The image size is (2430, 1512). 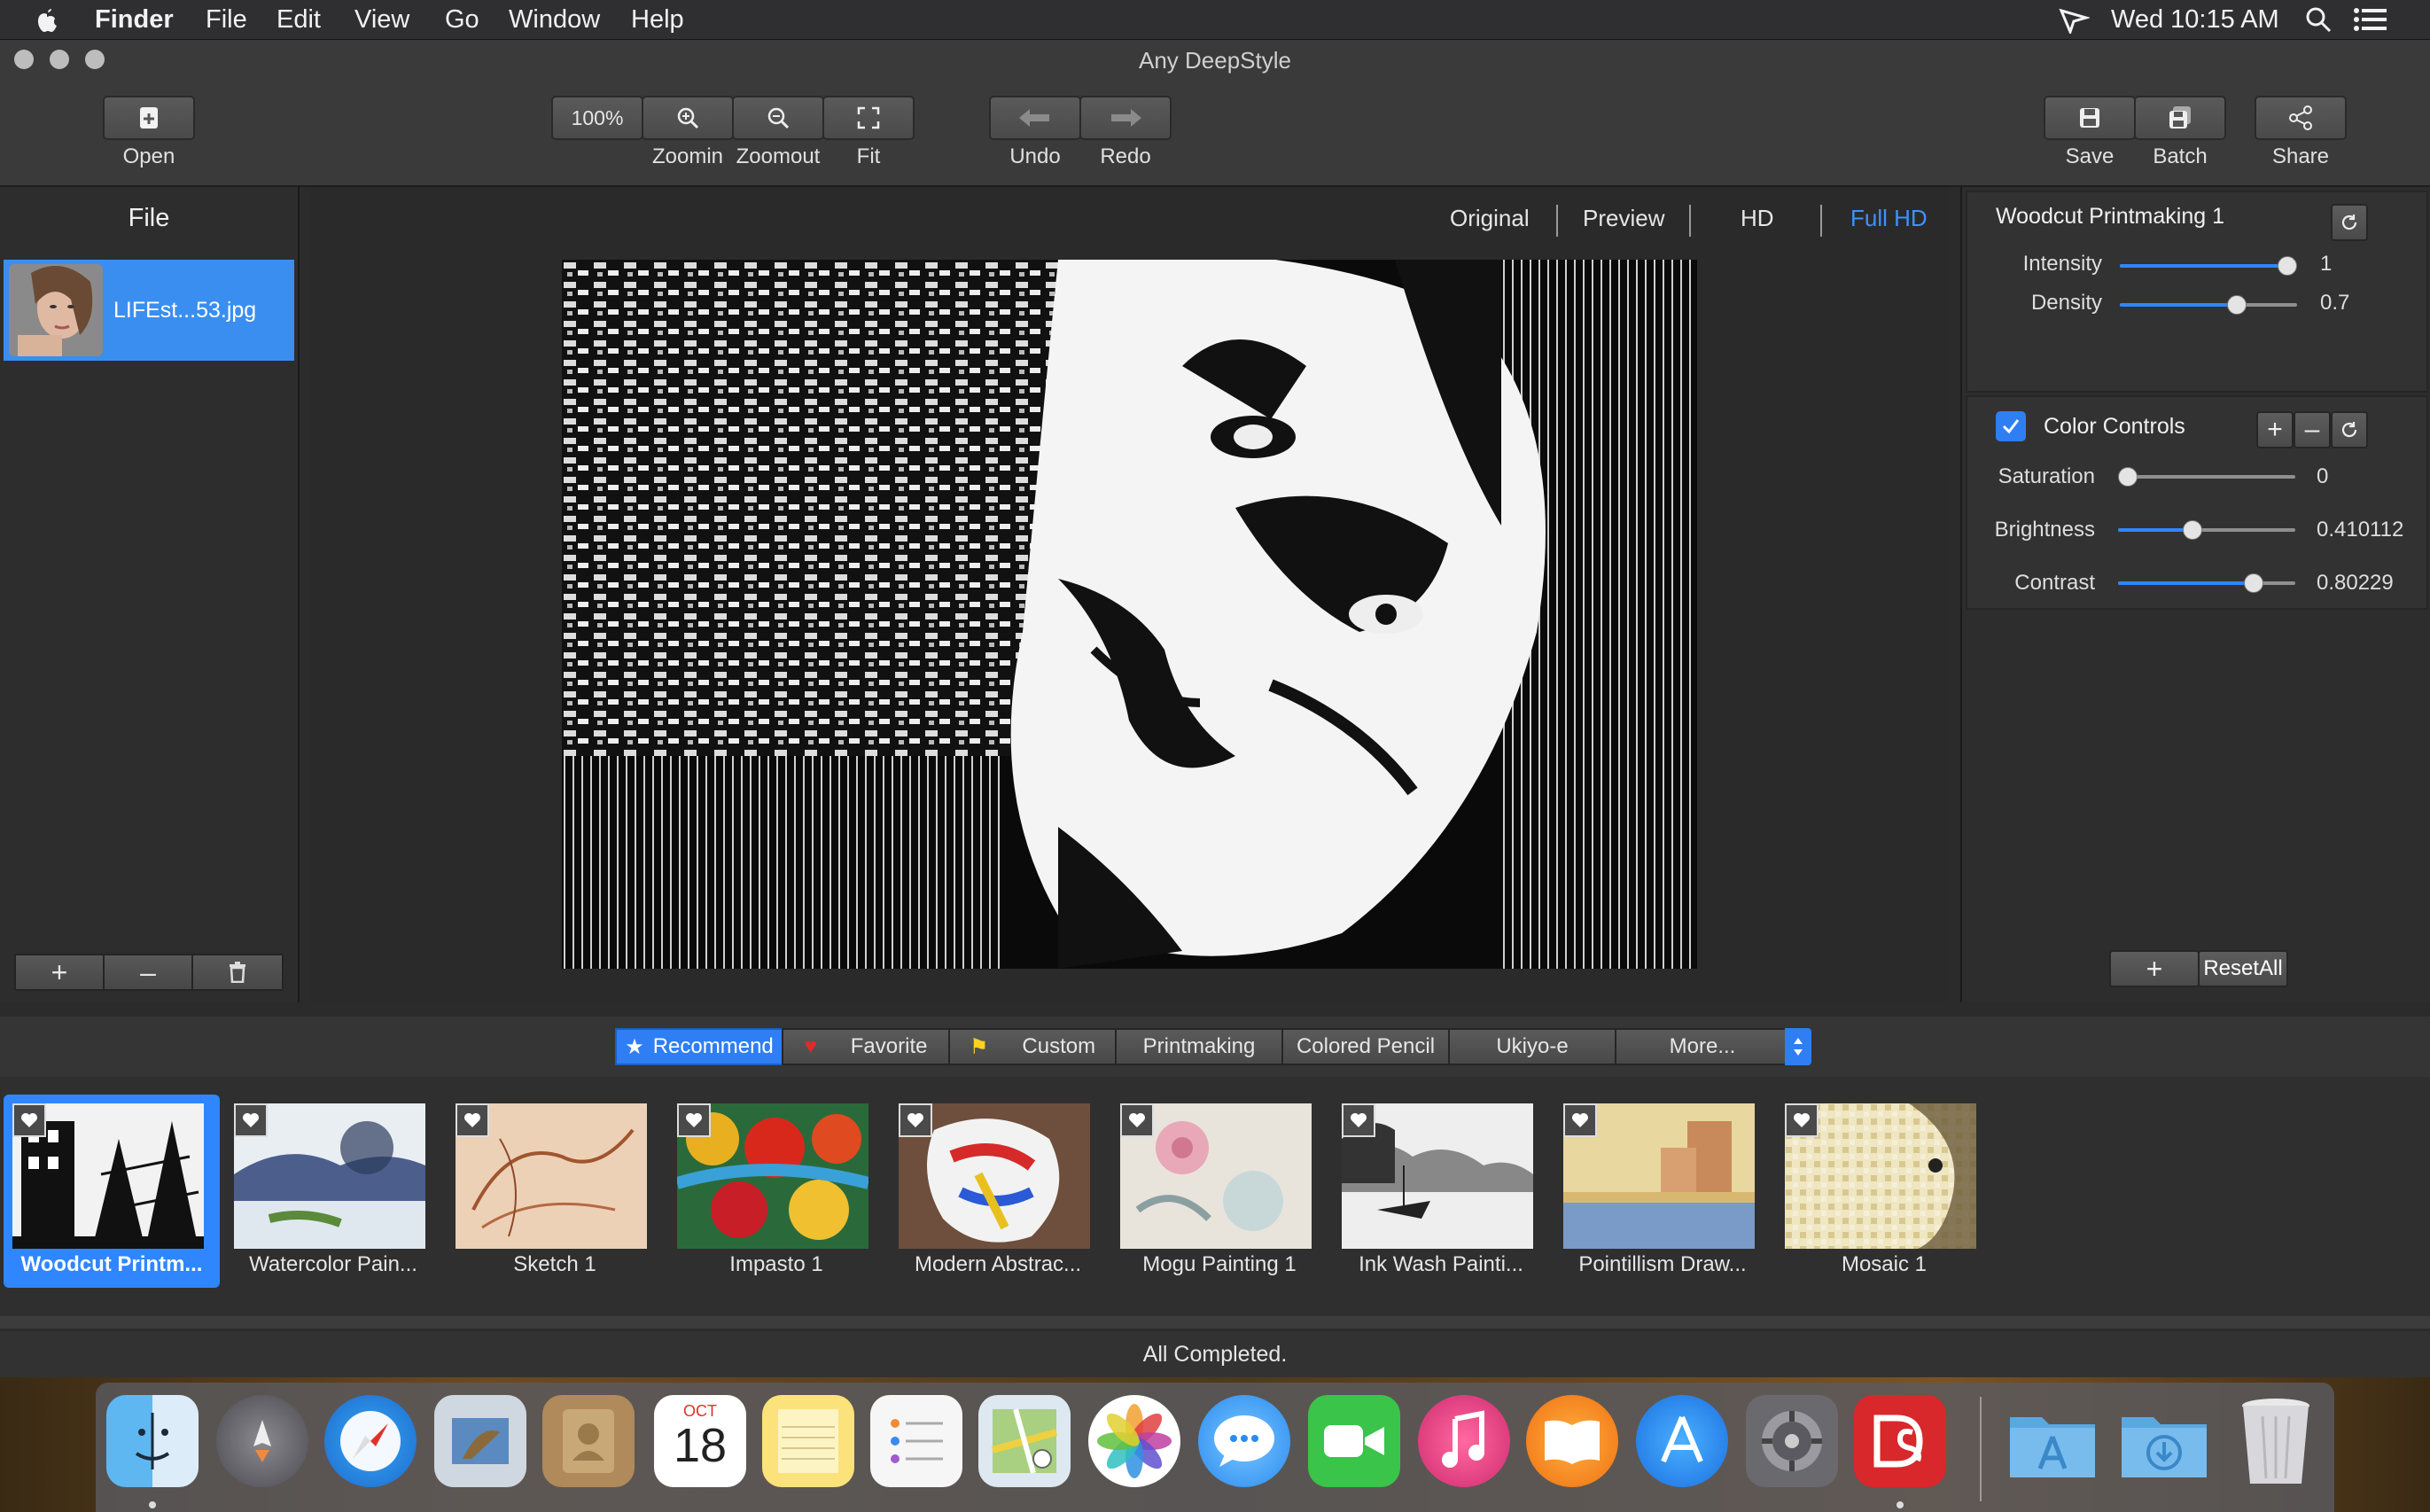 What do you see at coordinates (1884, 1191) in the screenshot?
I see `style-thumb-mosaic: Mosaic 1` at bounding box center [1884, 1191].